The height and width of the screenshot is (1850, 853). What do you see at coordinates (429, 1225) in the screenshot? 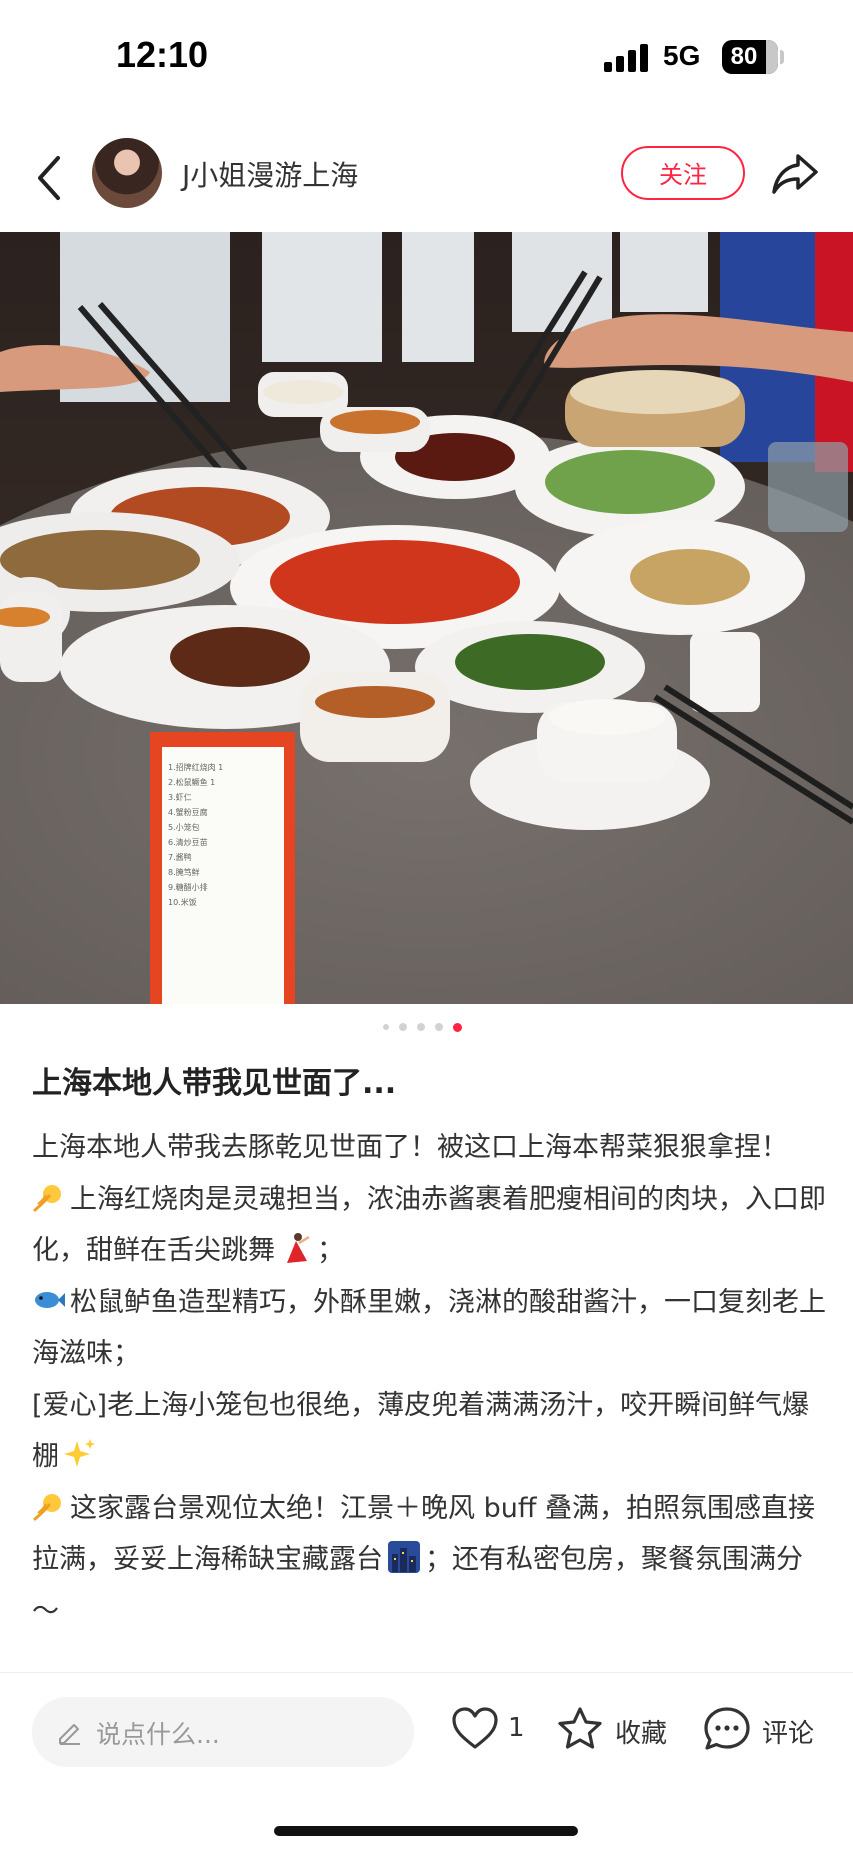
I see `post-paragraph: 上海红烧肉是灵魂担当，浓油赤酱裹着肥瘦相间的肉块，入口即化，甜鲜在舌尖跳舞 ；` at bounding box center [429, 1225].